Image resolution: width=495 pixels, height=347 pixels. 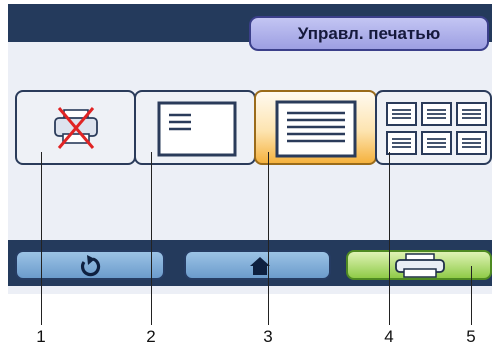 What do you see at coordinates (151, 336) in the screenshot?
I see `callout-number-2: 2` at bounding box center [151, 336].